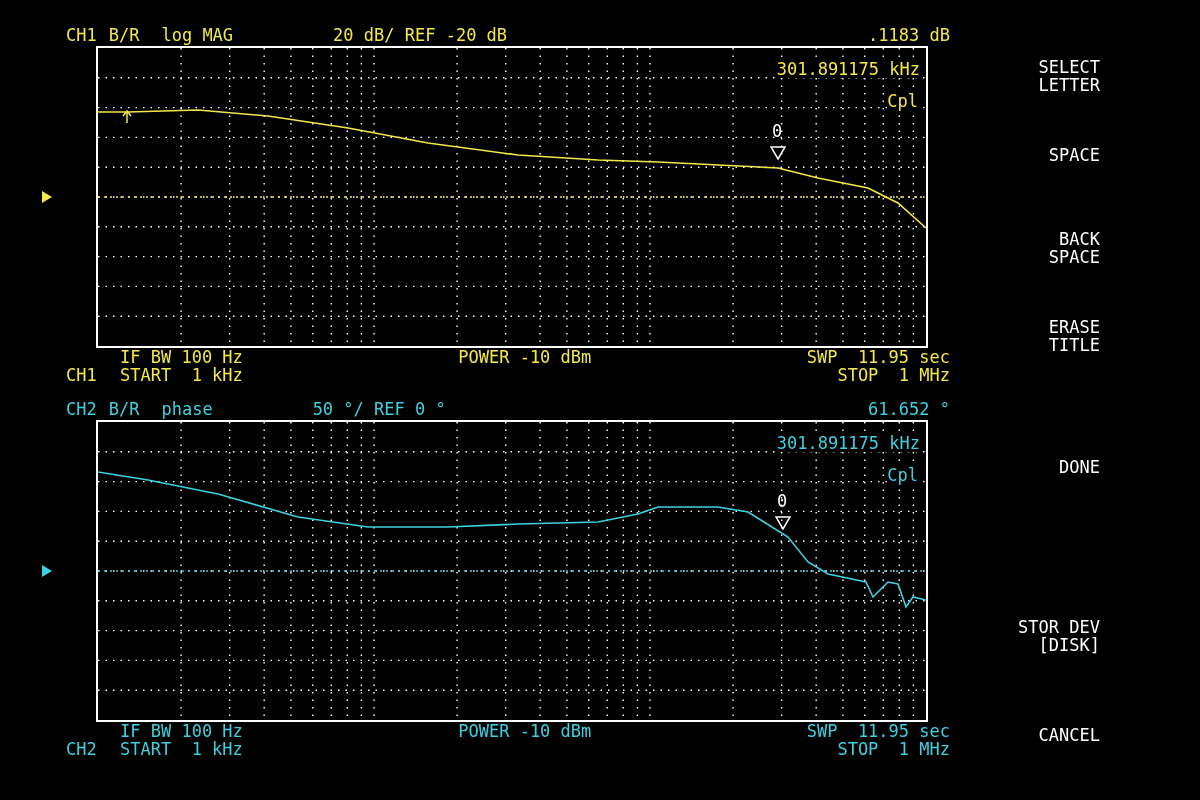 The height and width of the screenshot is (800, 1200). What do you see at coordinates (1074, 155) in the screenshot?
I see `softkey-label: SPACE` at bounding box center [1074, 155].